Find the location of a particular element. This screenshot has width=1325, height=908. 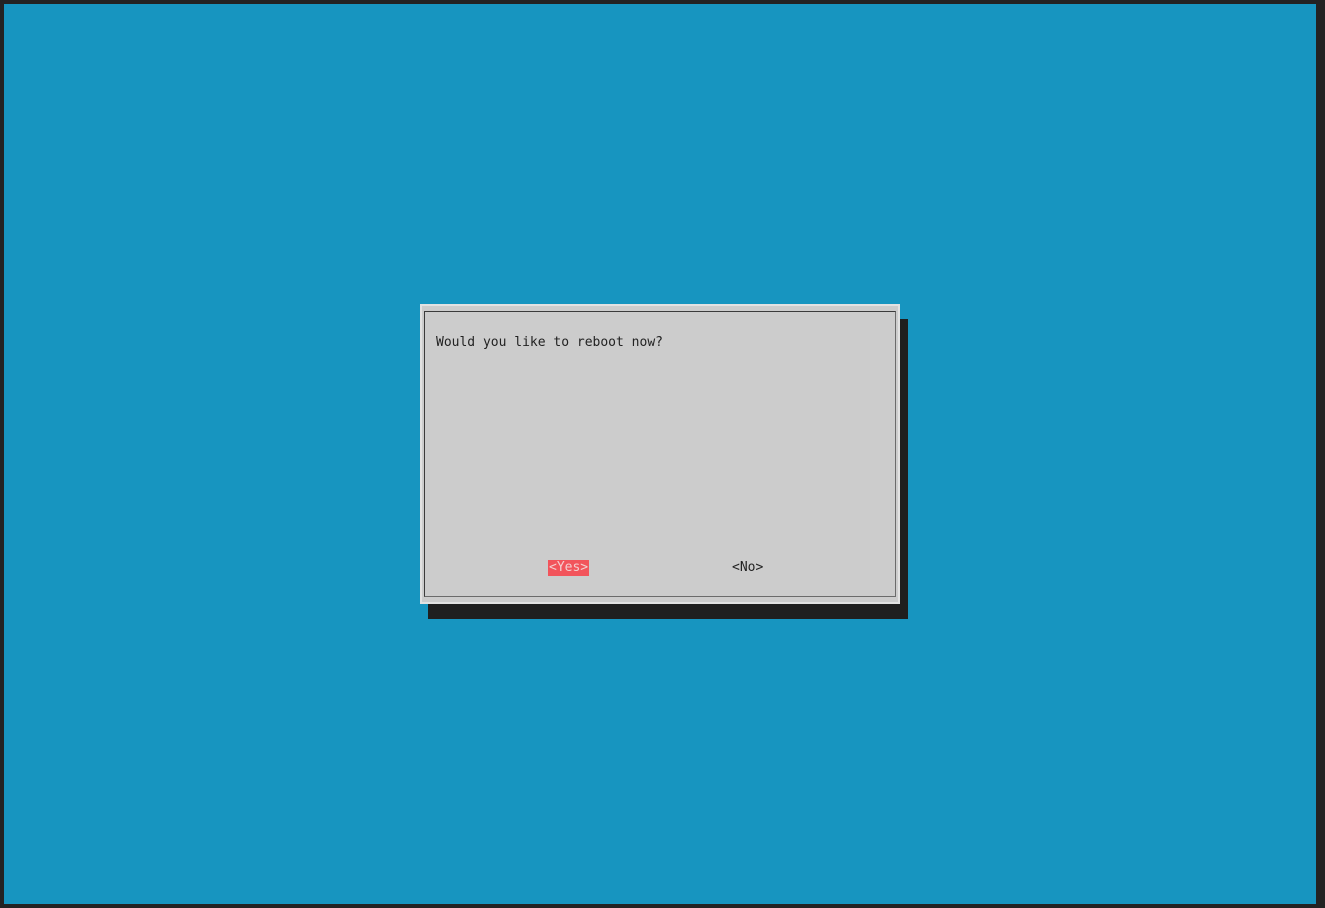

no-button: <No> is located at coordinates (747, 568).